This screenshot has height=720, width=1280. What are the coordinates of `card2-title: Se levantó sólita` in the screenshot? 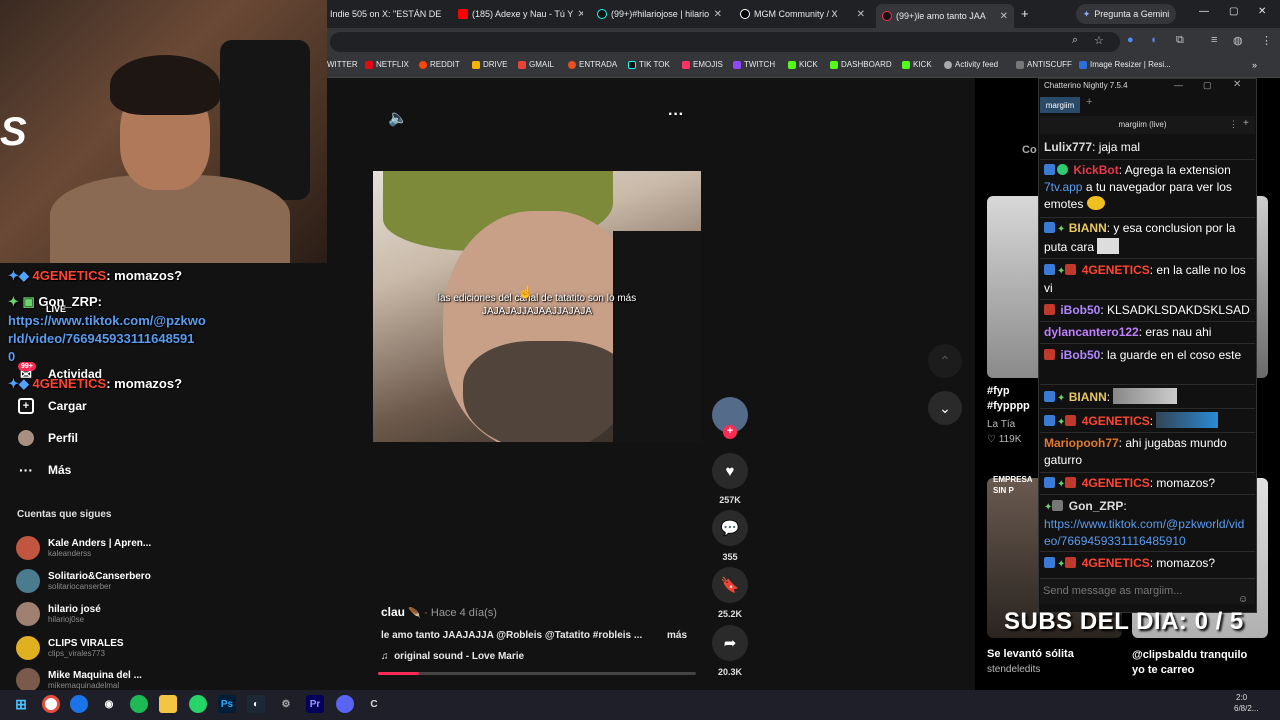 It's located at (1030, 654).